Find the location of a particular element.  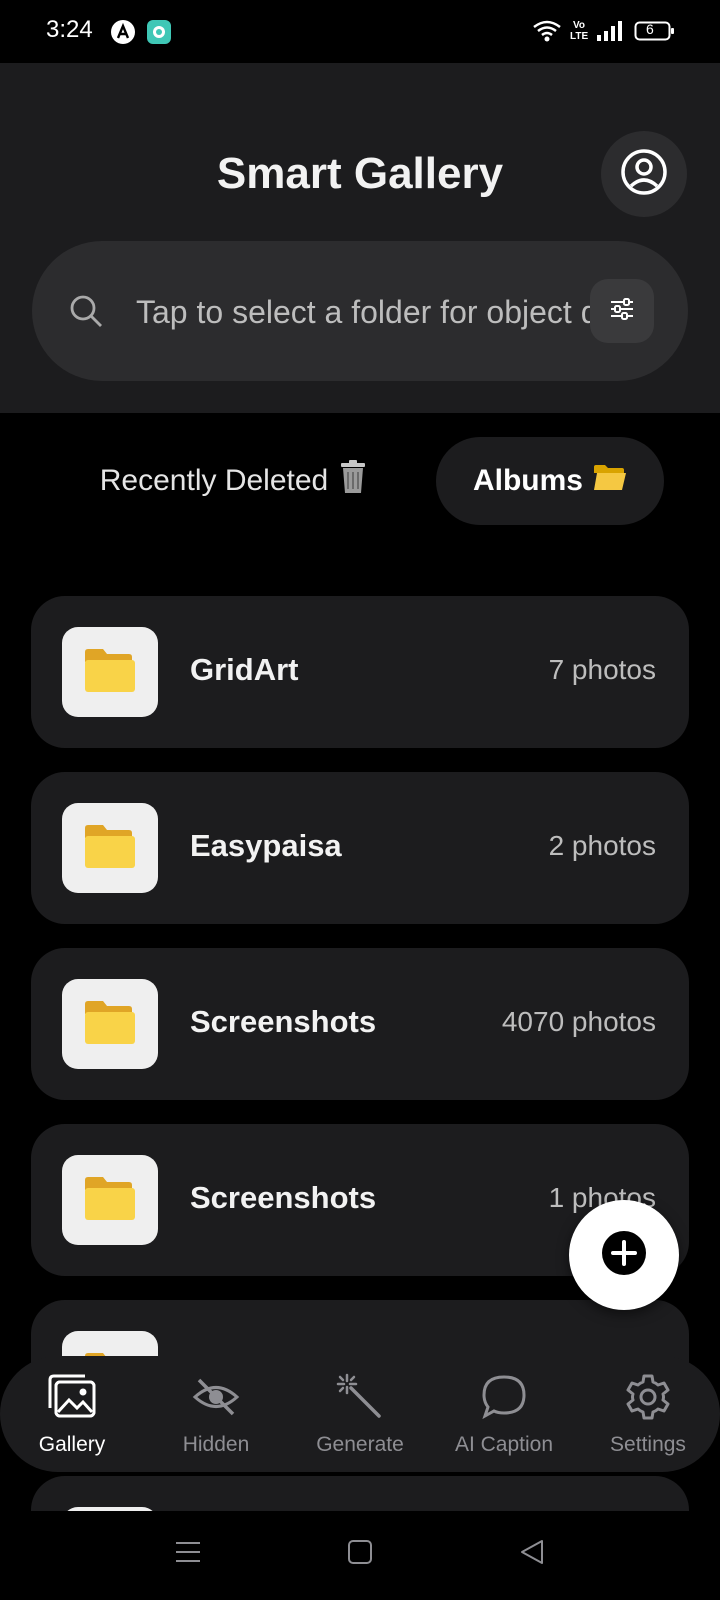

home-icon is located at coordinates (360, 1554).